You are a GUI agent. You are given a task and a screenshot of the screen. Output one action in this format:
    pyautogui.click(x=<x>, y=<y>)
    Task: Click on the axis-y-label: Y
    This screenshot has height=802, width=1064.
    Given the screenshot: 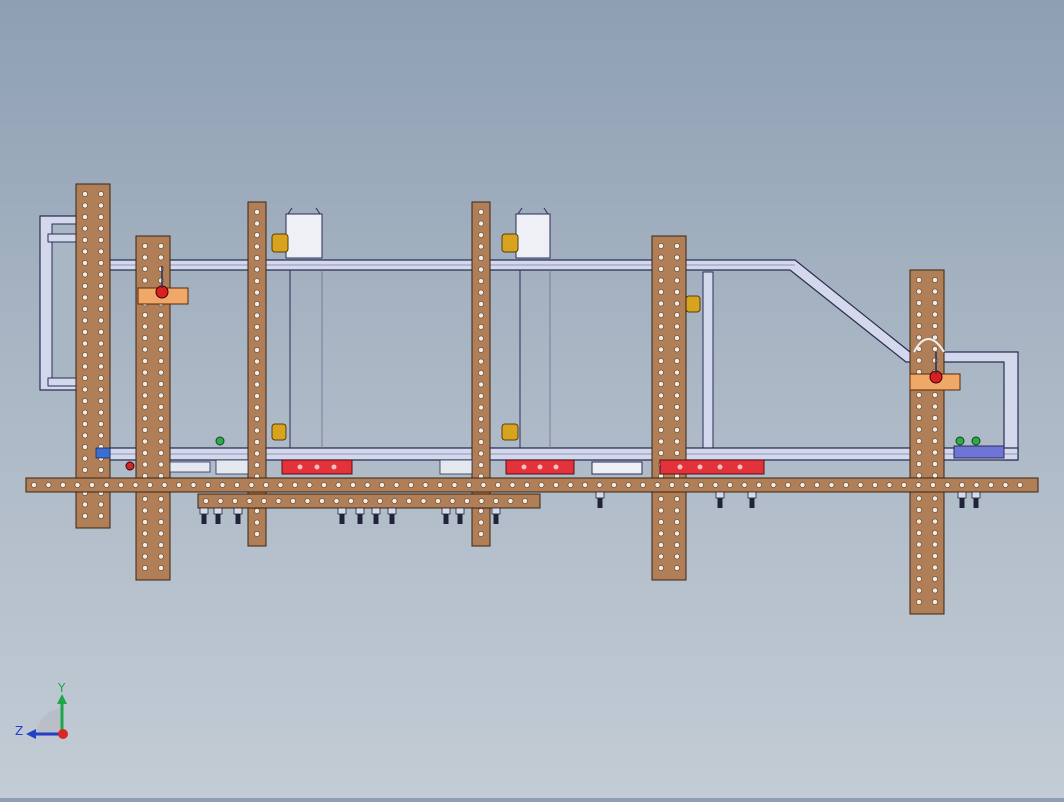 What is the action you would take?
    pyautogui.click(x=61, y=688)
    